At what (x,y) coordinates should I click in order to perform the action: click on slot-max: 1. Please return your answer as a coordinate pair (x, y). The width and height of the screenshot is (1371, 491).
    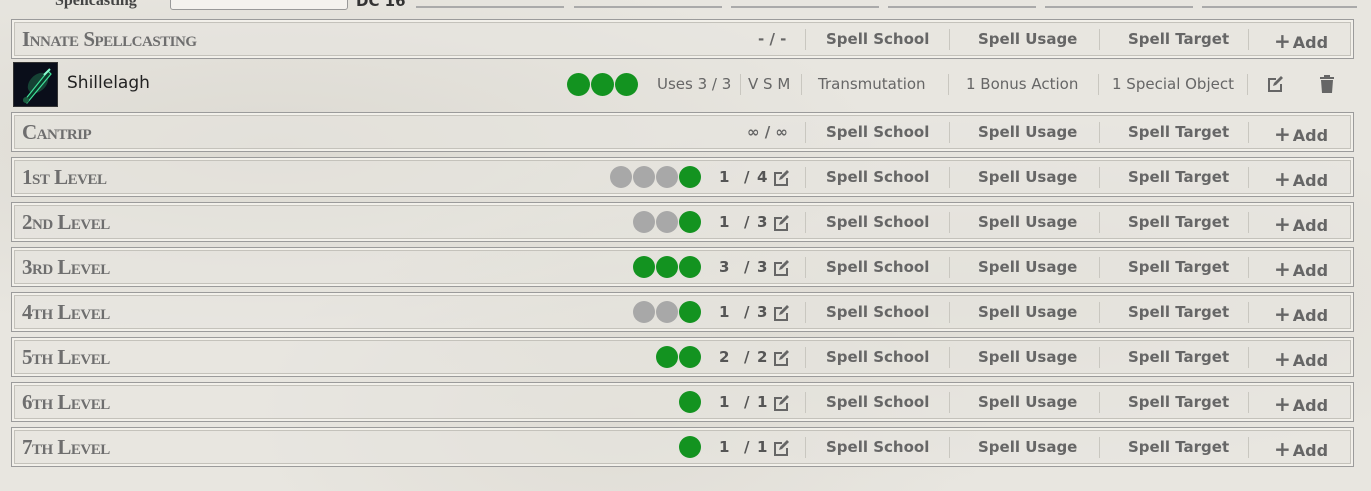
    Looking at the image, I should click on (762, 402).